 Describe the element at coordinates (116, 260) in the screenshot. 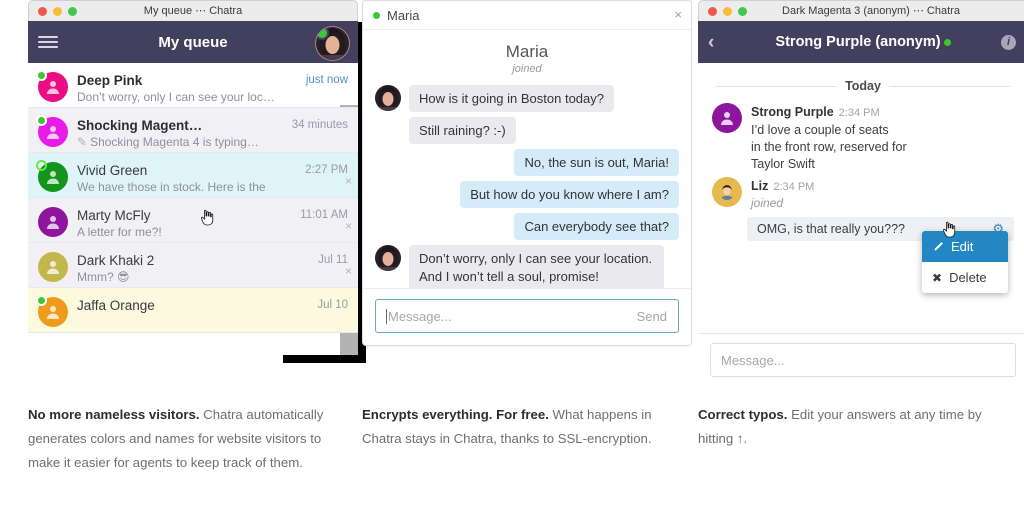

I see `visitor-name: Dark Khaki 2` at that location.